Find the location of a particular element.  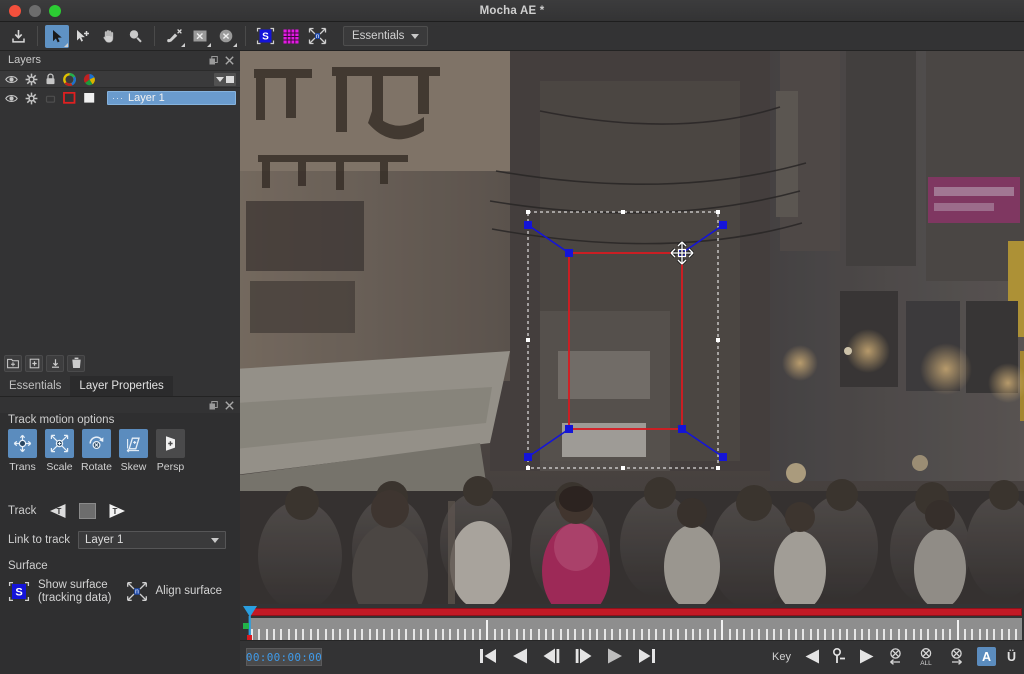

layer-name: ··· Layer 1 is located at coordinates (171, 98).